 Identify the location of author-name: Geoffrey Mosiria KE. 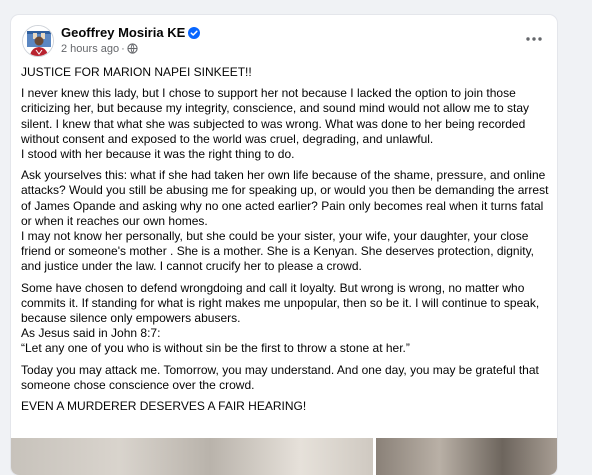
(131, 32).